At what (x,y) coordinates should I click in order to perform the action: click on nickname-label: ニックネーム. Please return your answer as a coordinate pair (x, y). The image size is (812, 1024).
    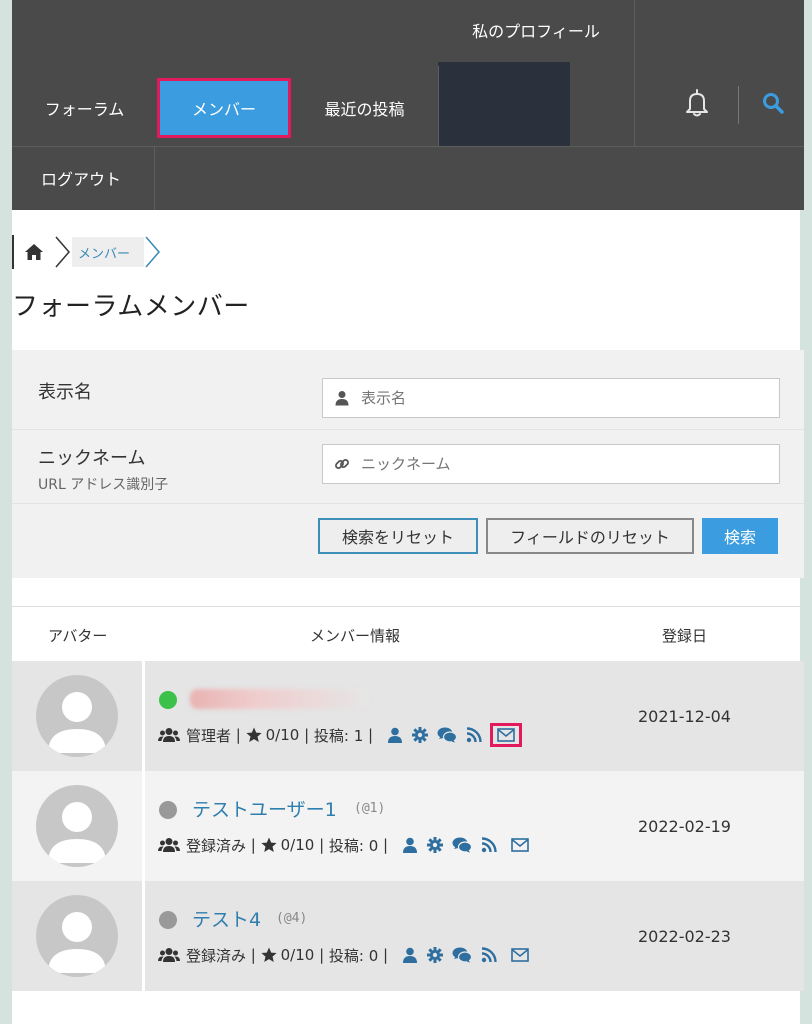
    Looking at the image, I should click on (92, 458).